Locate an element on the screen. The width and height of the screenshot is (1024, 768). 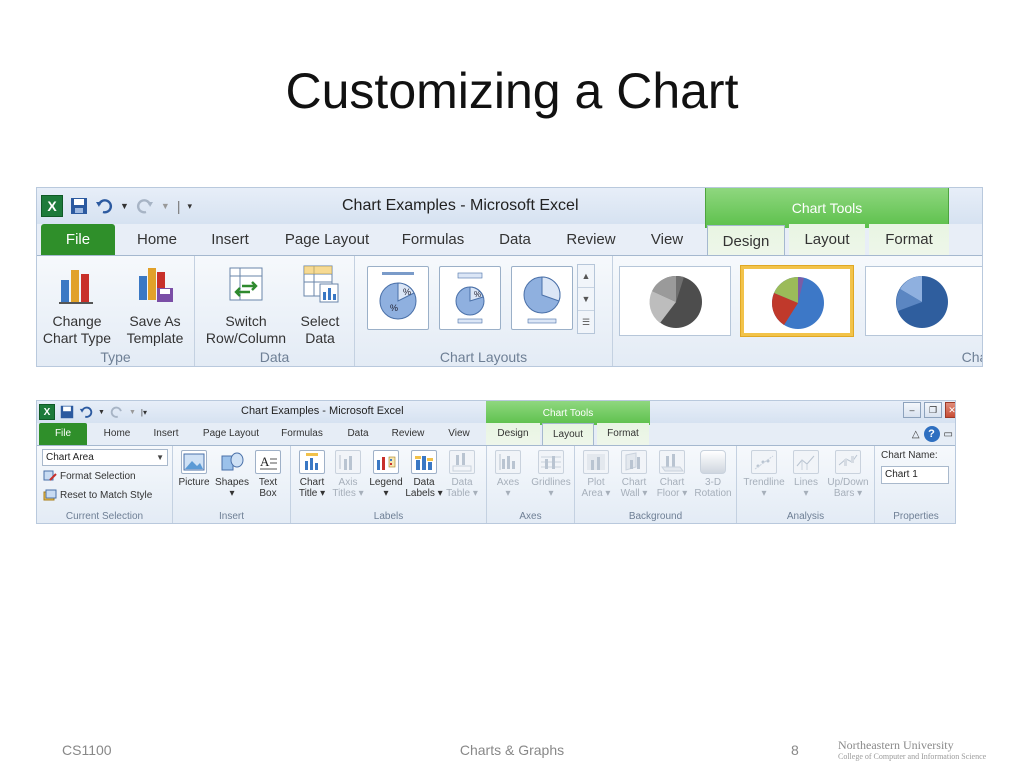
switch-row-column-button: Switch Row/Column is located at coordinates (246, 304).